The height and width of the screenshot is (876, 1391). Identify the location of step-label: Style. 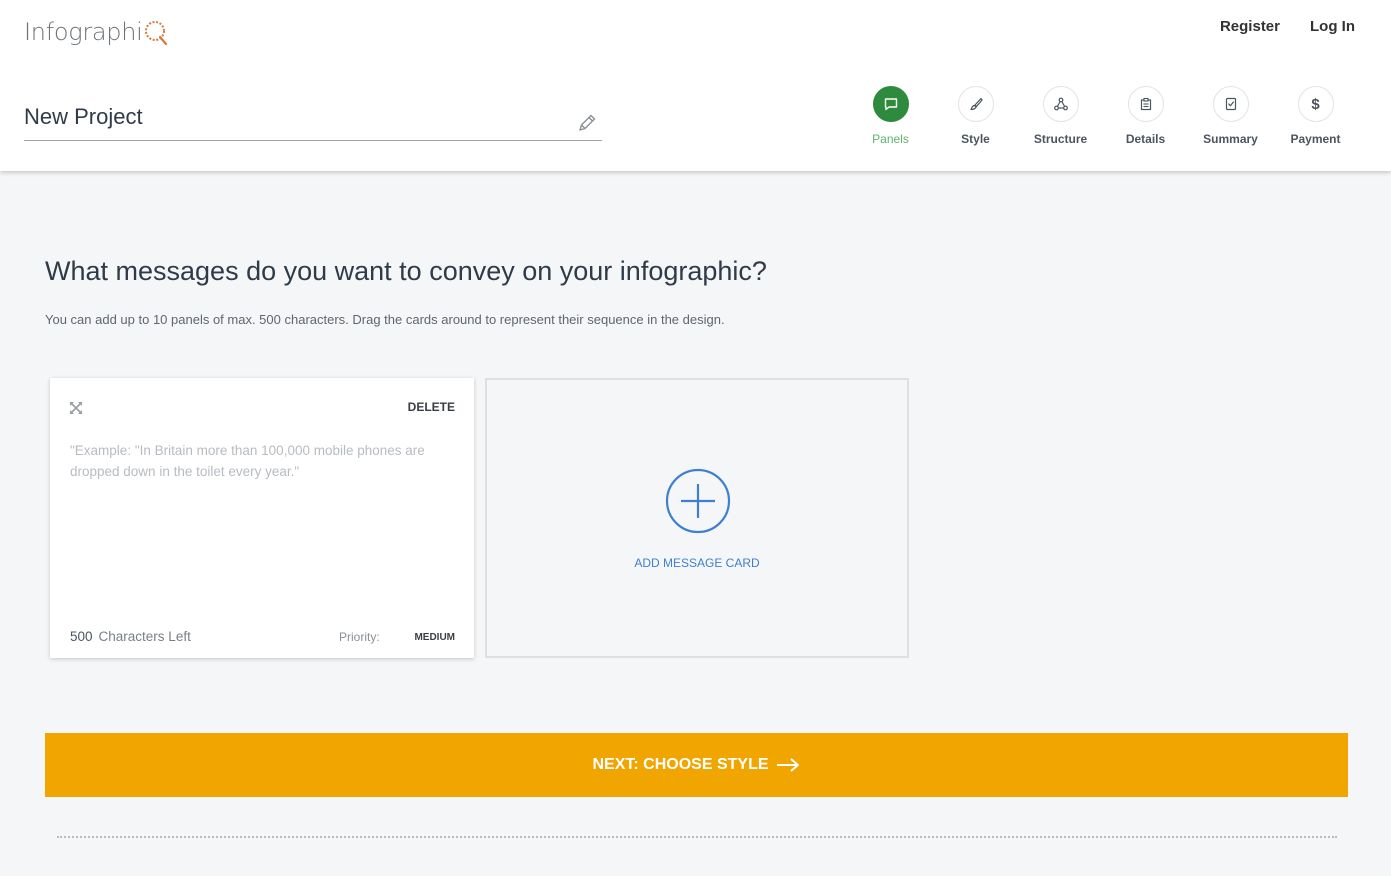
(975, 139).